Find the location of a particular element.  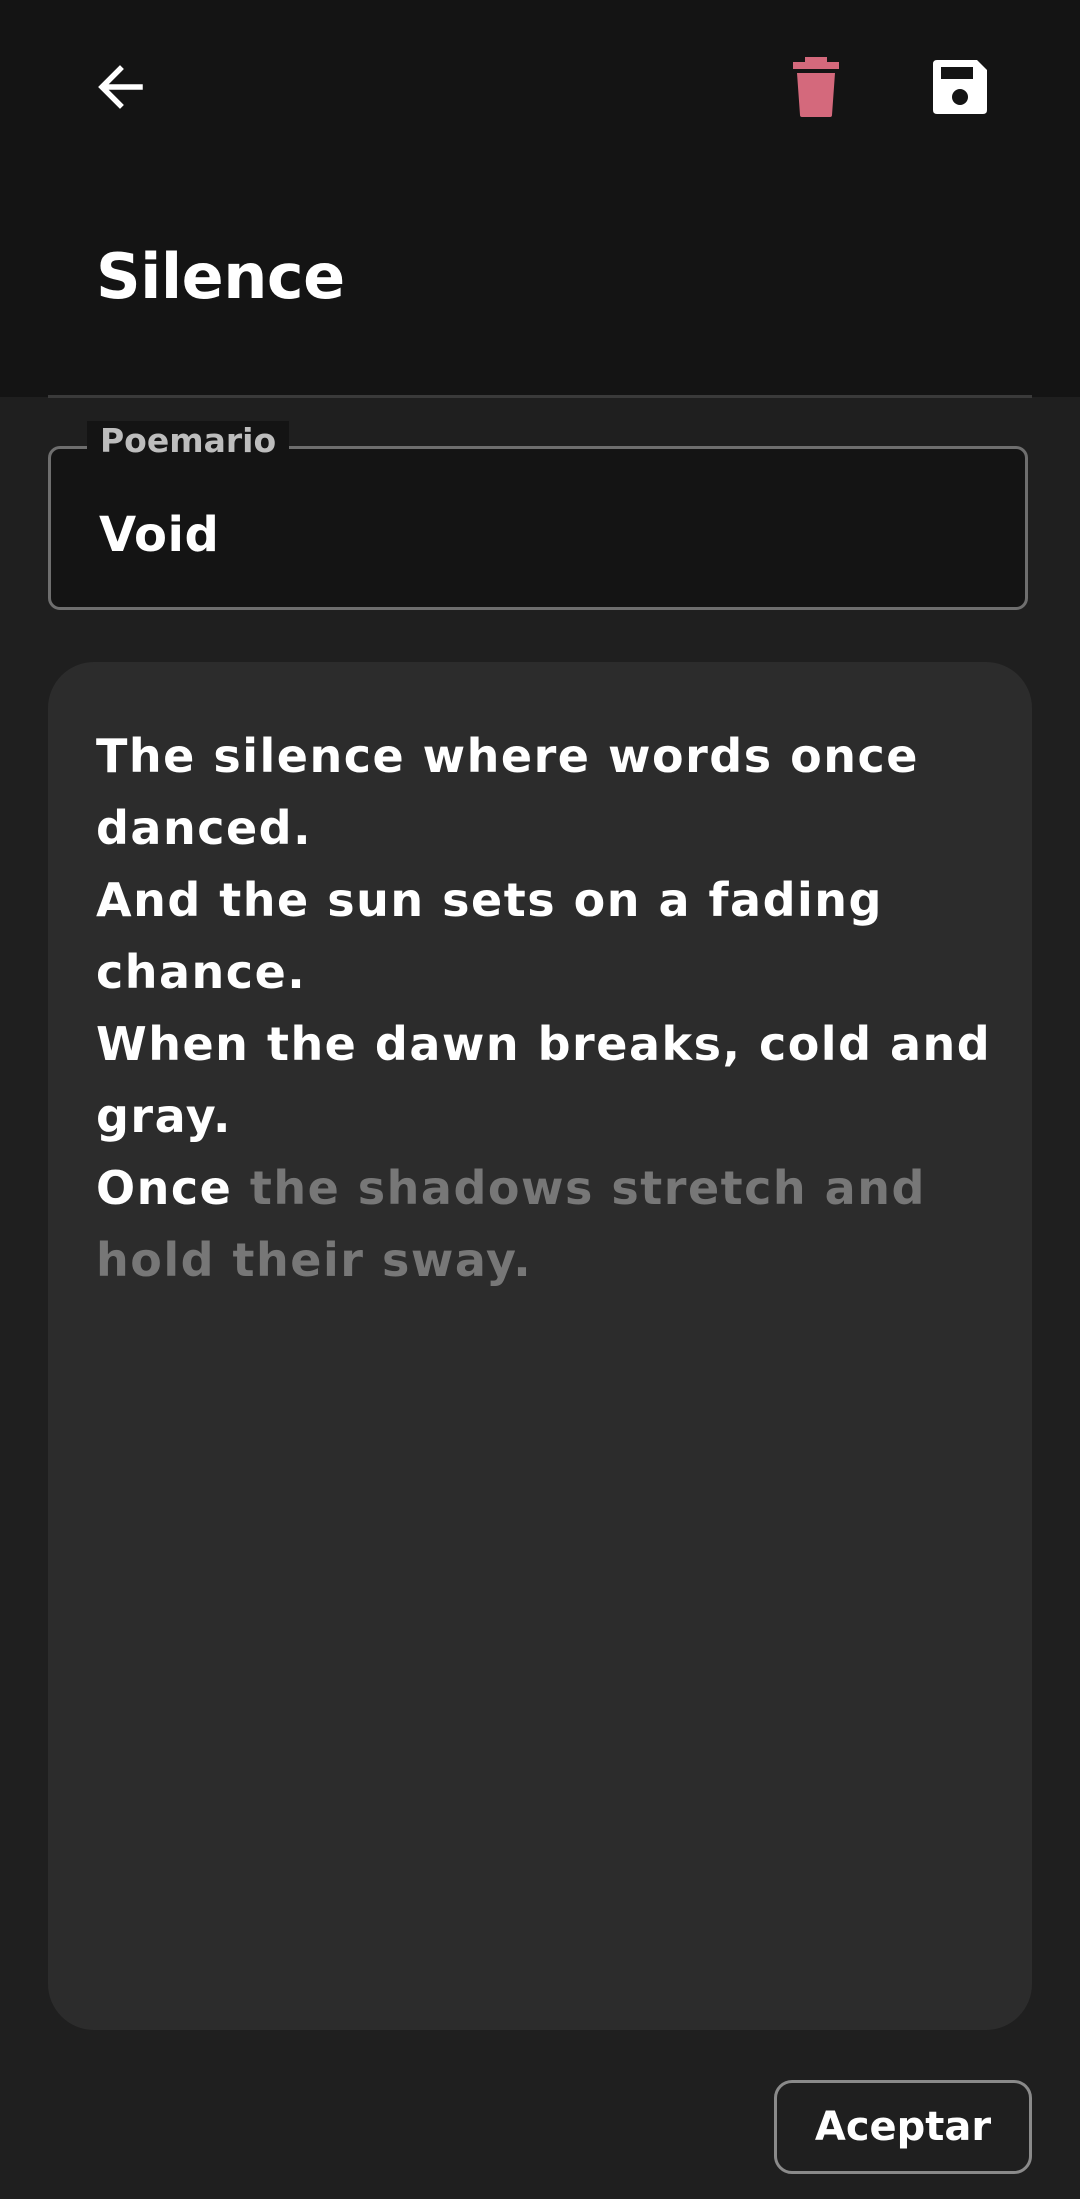

trash-icon is located at coordinates (816, 87).